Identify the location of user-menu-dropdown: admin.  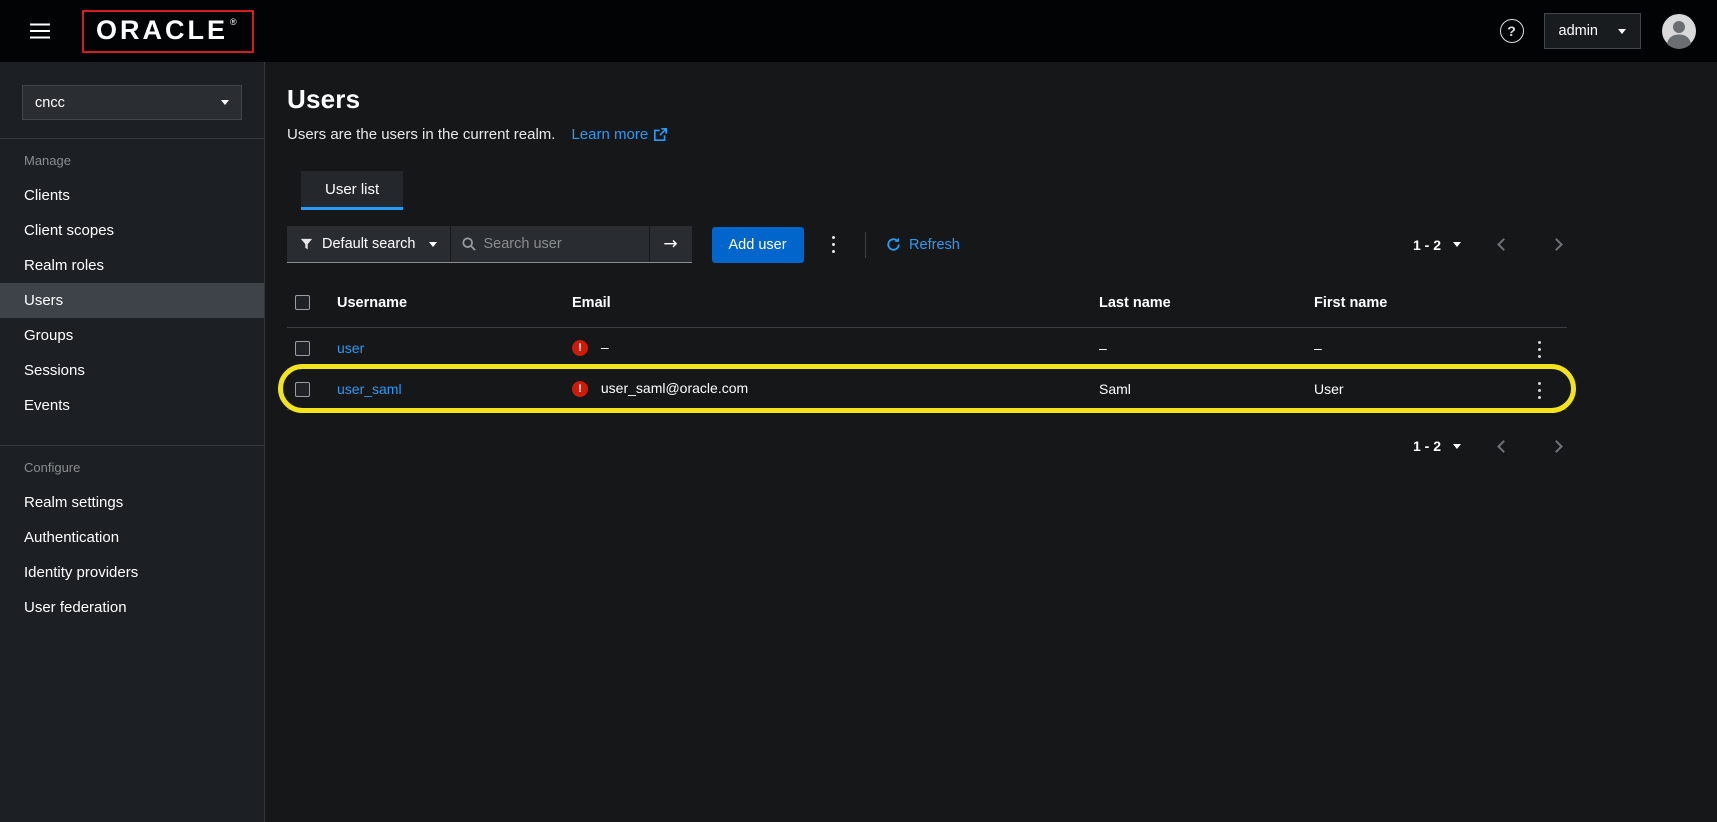
(1592, 31).